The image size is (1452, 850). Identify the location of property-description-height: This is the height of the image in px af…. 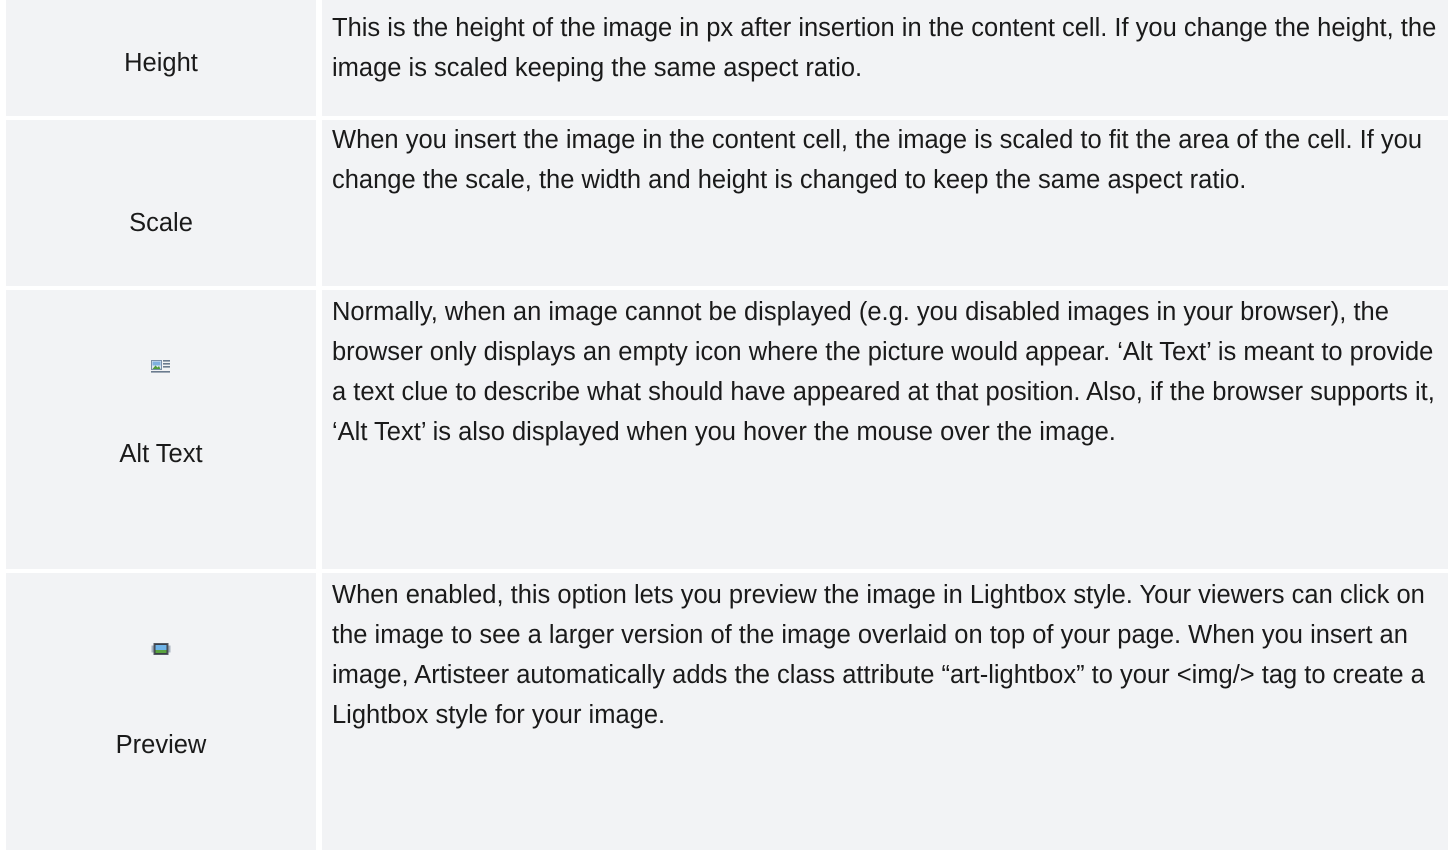
(884, 48).